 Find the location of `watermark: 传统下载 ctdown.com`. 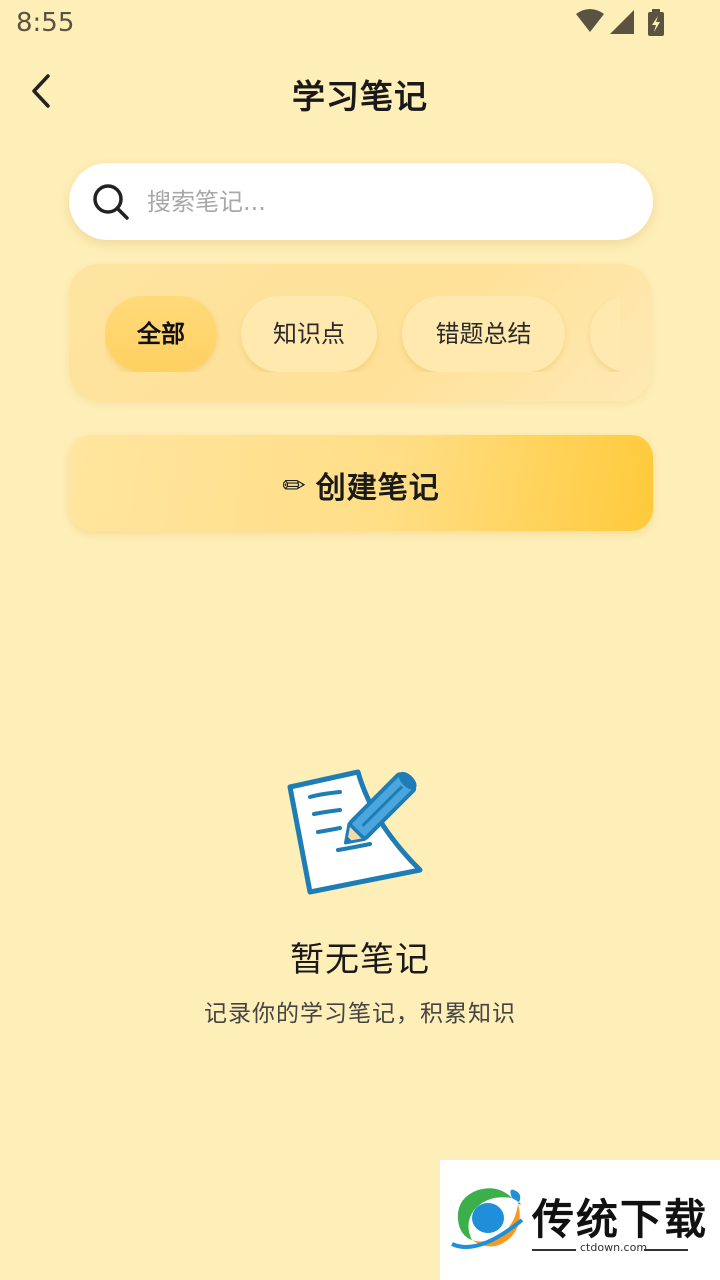

watermark: 传统下载 ctdown.com is located at coordinates (580, 1220).